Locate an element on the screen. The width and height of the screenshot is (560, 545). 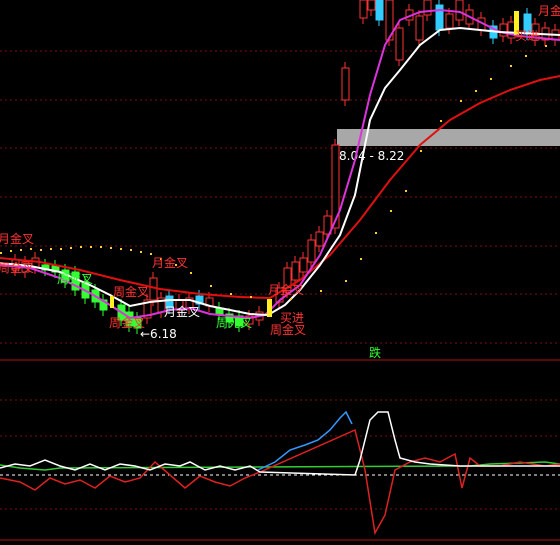
osc-line-white is located at coordinates (280, 443).